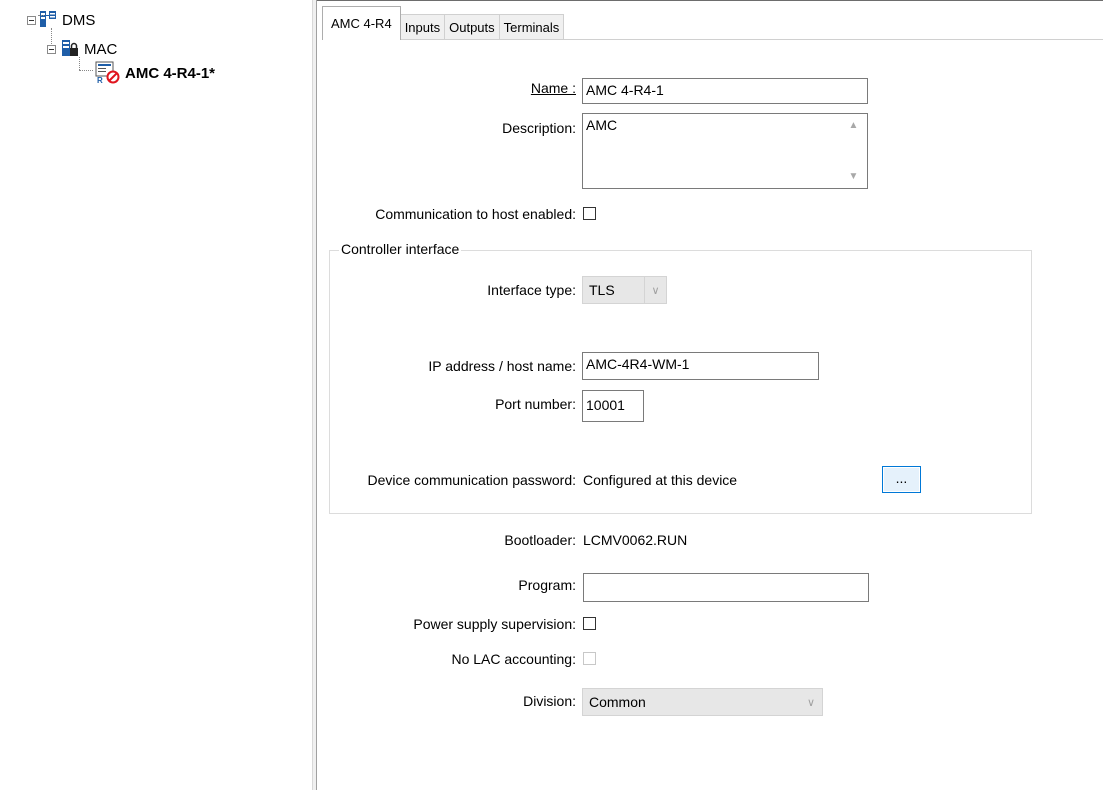 This screenshot has height=790, width=1103. Describe the element at coordinates (400, 249) in the screenshot. I see `controller-interface-title: Controller interface` at that location.